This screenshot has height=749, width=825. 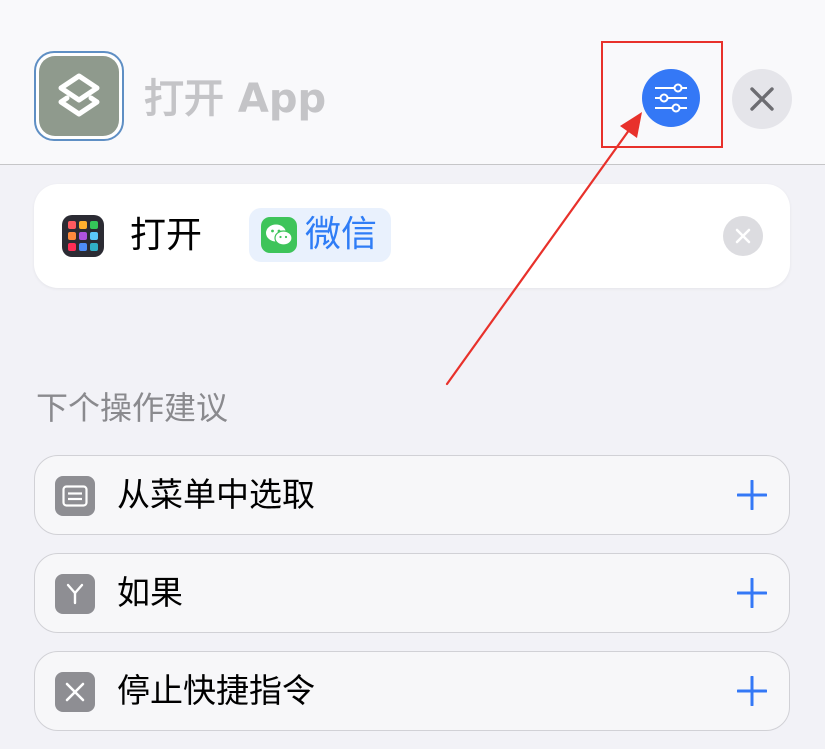 I want to click on app-icon, so click(x=79, y=96).